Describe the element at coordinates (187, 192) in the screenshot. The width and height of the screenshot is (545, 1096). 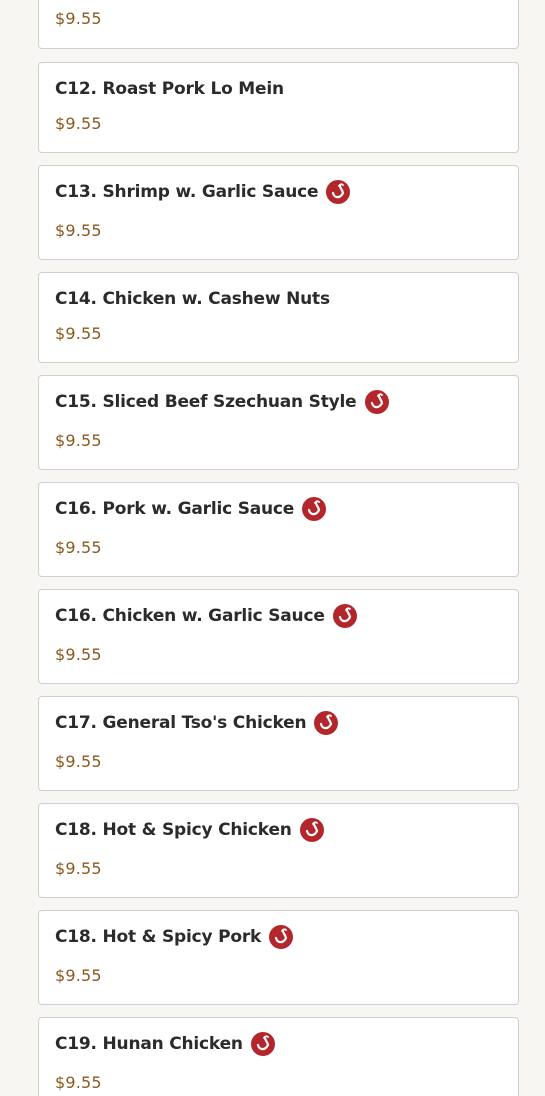
I see `menu-item-name: C13. Shrimp w. Garlic Sauce` at that location.